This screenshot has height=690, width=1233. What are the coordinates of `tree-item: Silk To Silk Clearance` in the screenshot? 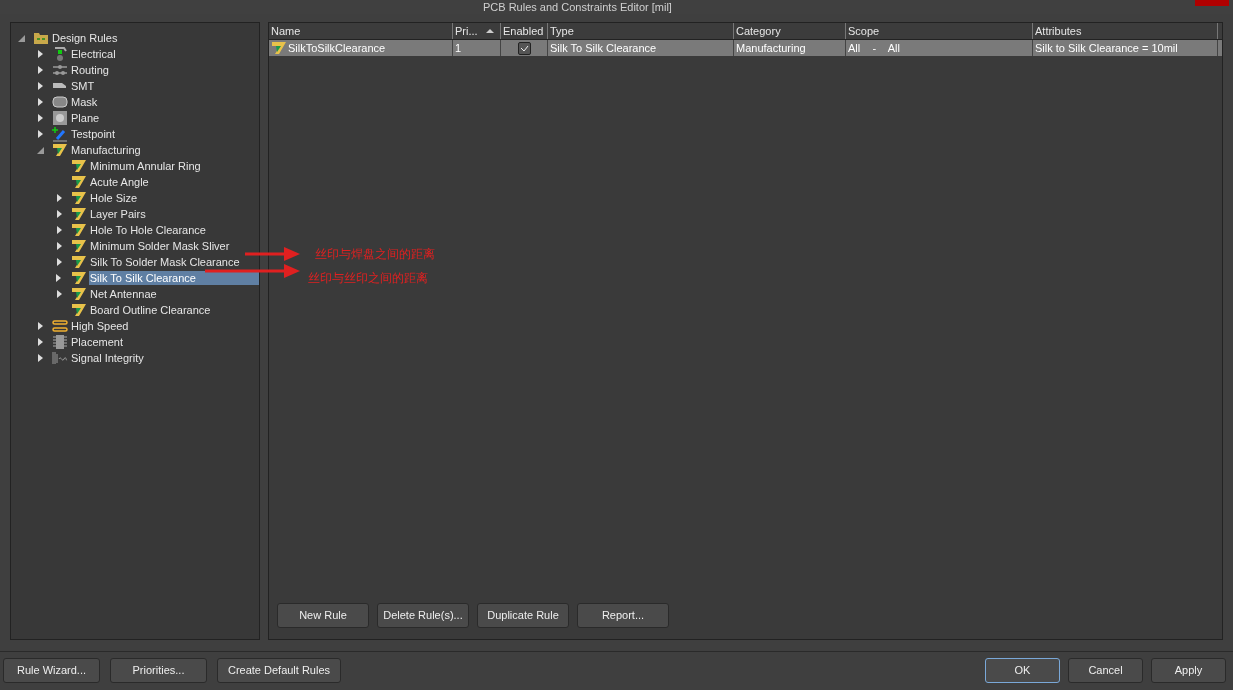 It's located at (173, 278).